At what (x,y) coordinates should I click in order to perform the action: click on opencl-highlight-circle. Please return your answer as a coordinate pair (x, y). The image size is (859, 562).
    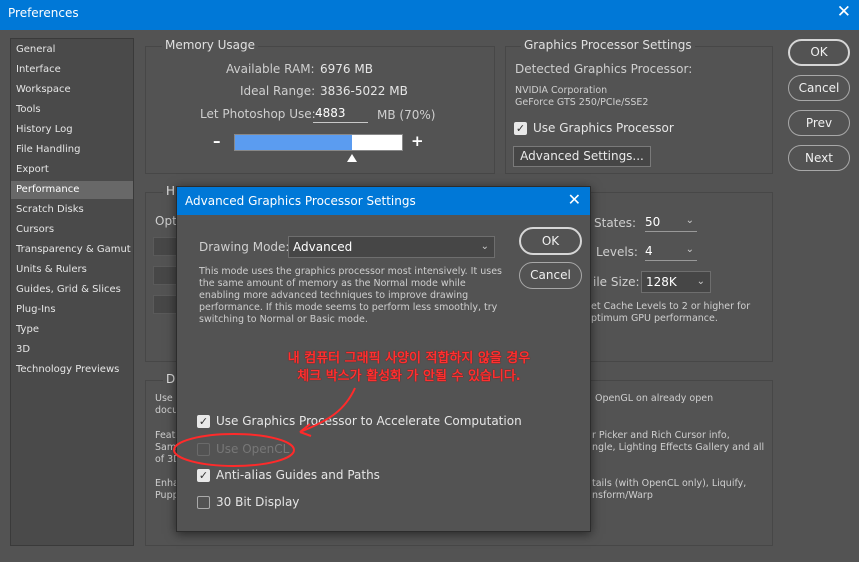
    Looking at the image, I should click on (234, 450).